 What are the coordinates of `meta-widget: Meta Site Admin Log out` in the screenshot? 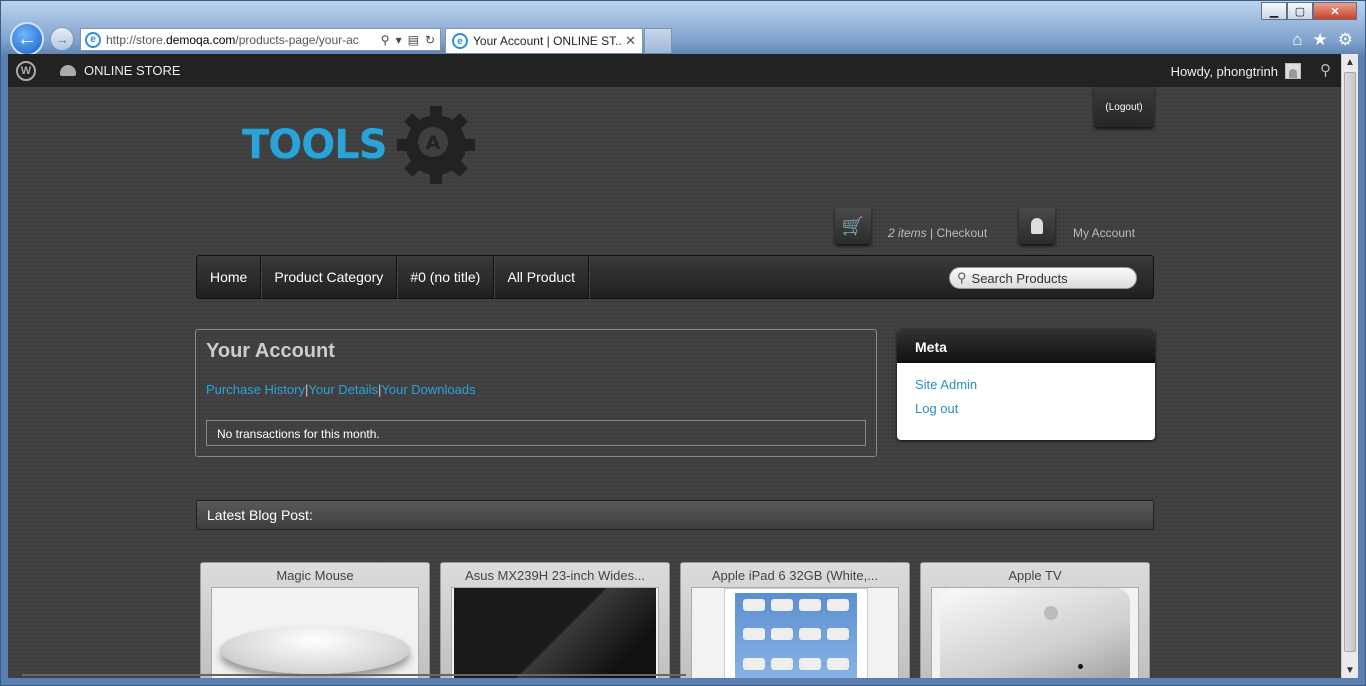 It's located at (1026, 384).